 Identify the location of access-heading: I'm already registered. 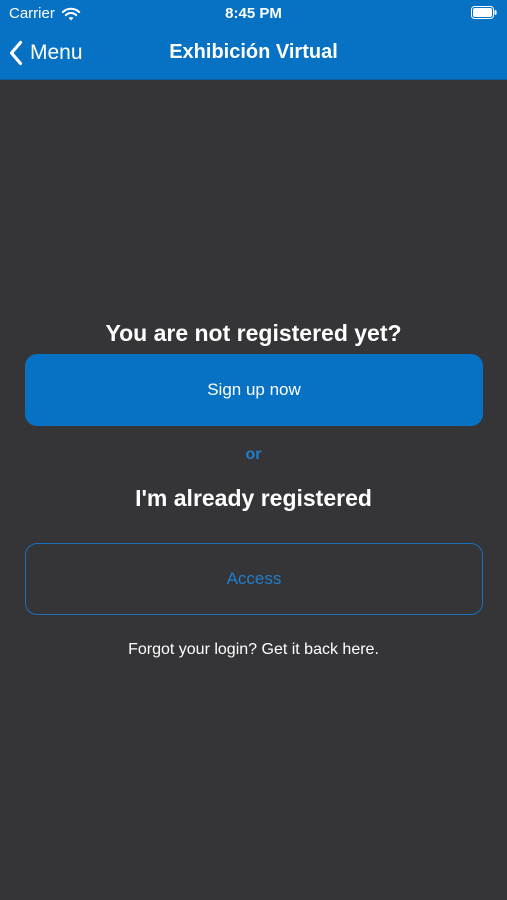
(253, 498).